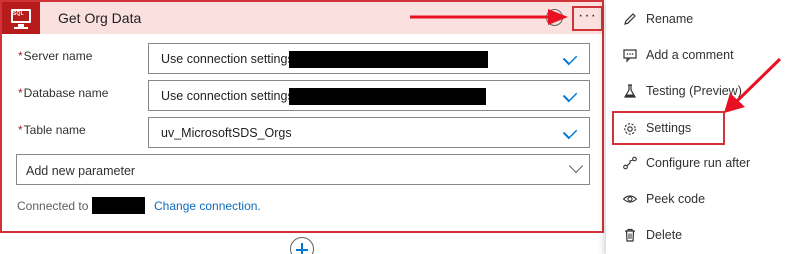 This screenshot has width=785, height=254. Describe the element at coordinates (630, 55) in the screenshot. I see `comment-icon` at that location.